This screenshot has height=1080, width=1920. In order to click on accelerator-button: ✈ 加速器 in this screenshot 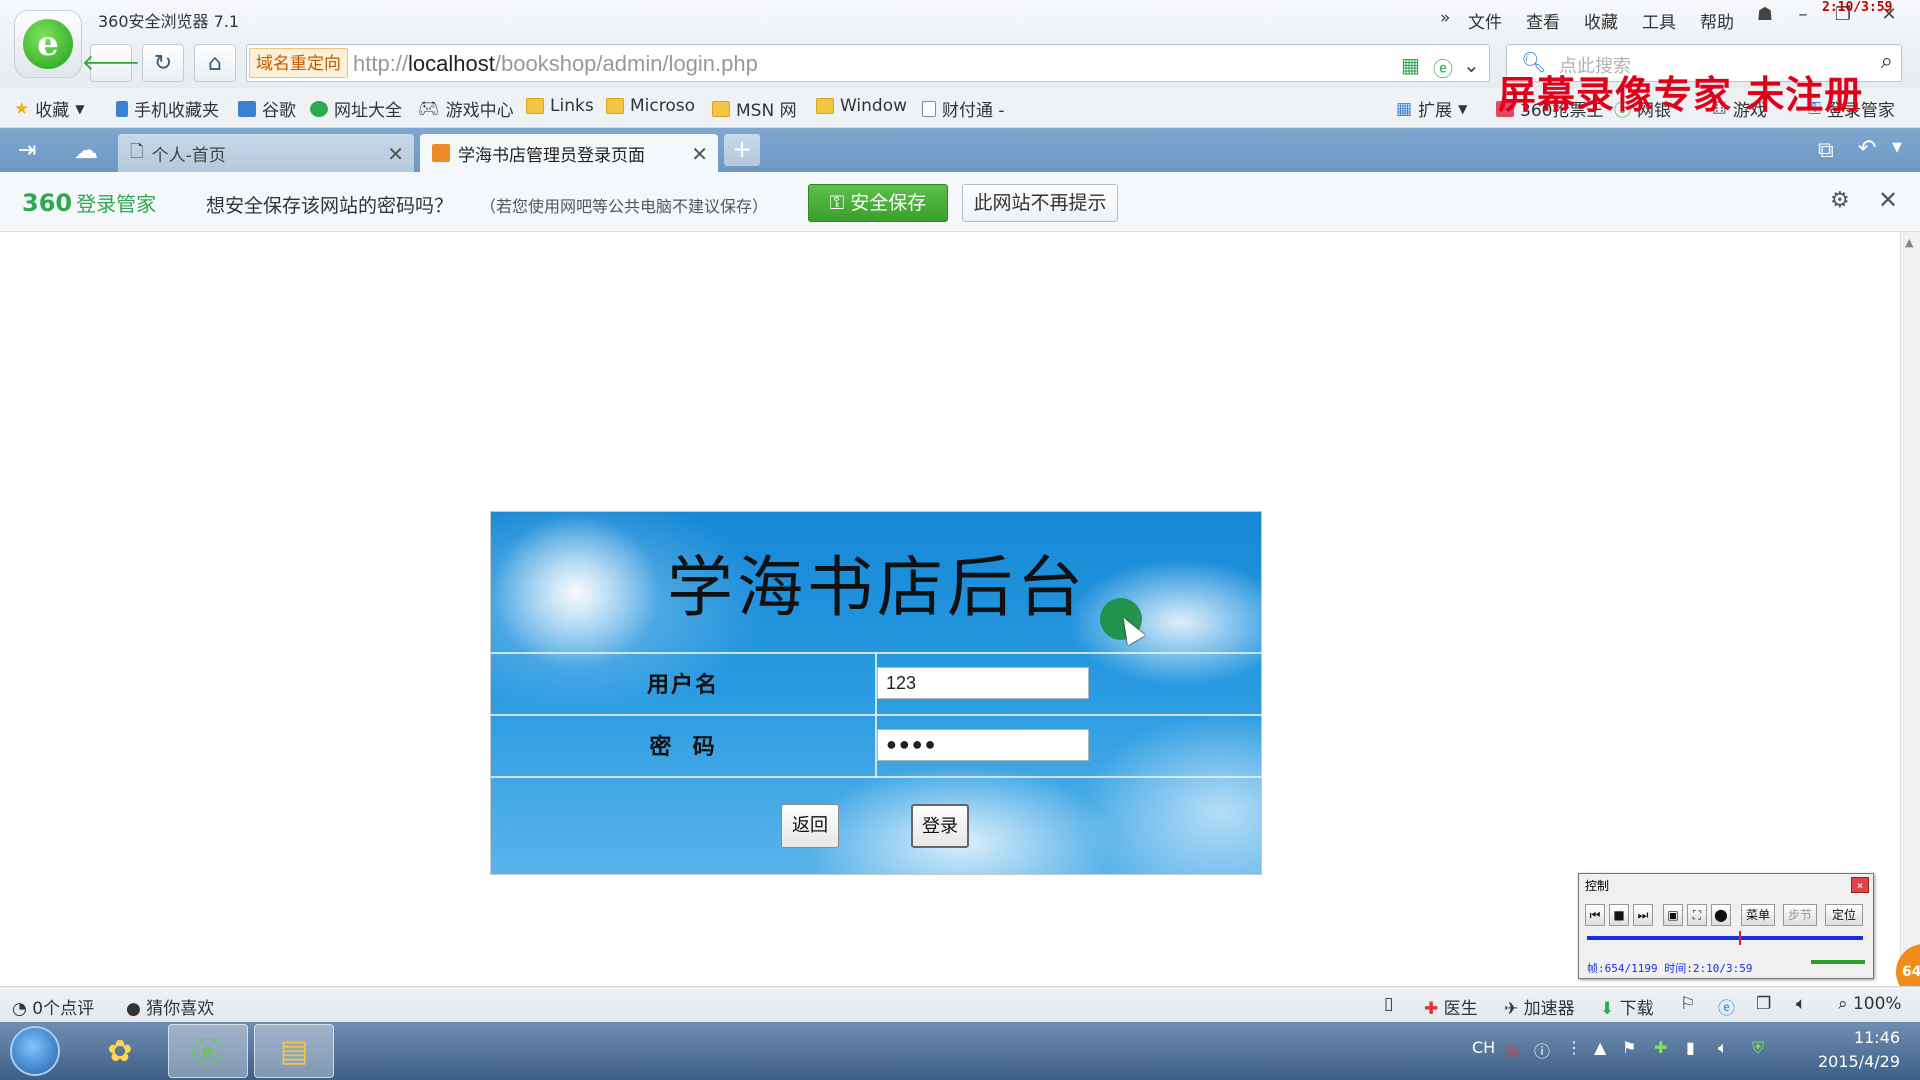, I will do `click(1539, 1006)`.